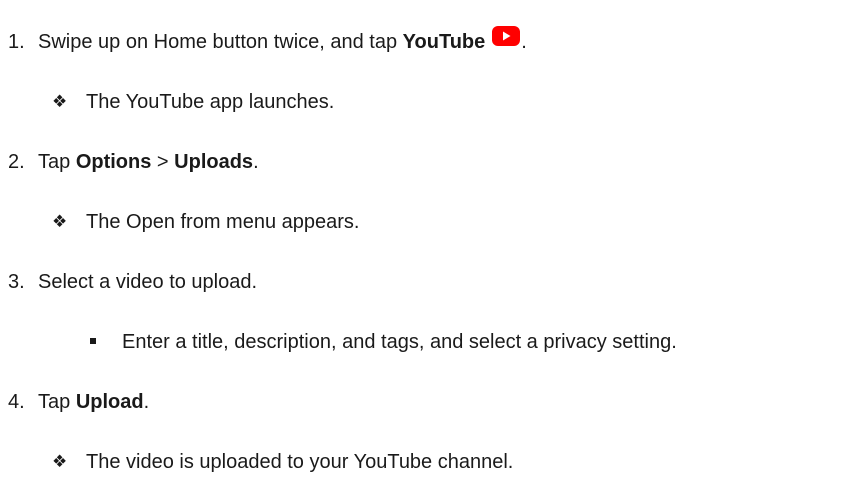  Describe the element at coordinates (16, 42) in the screenshot. I see `step-number: 1.` at that location.